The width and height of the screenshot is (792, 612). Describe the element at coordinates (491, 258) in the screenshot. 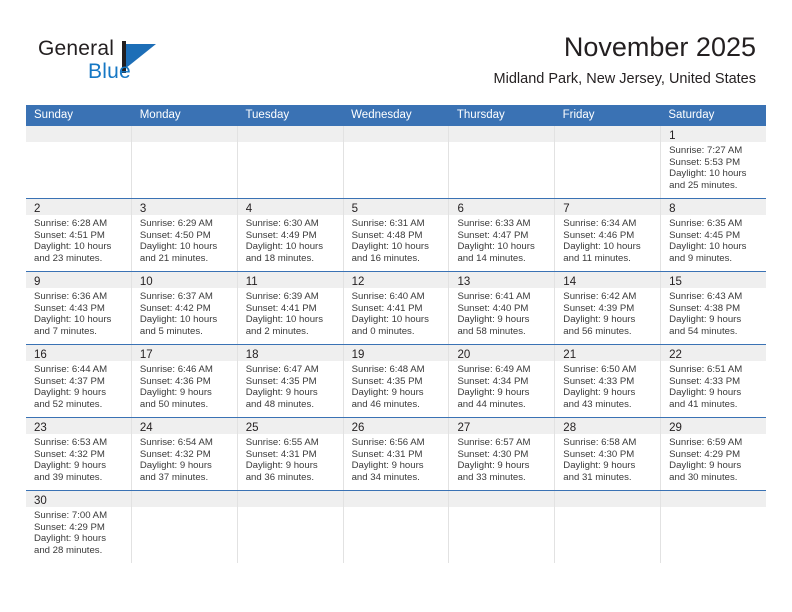

I see `daylight-duration-line2: and 14 minutes.` at that location.